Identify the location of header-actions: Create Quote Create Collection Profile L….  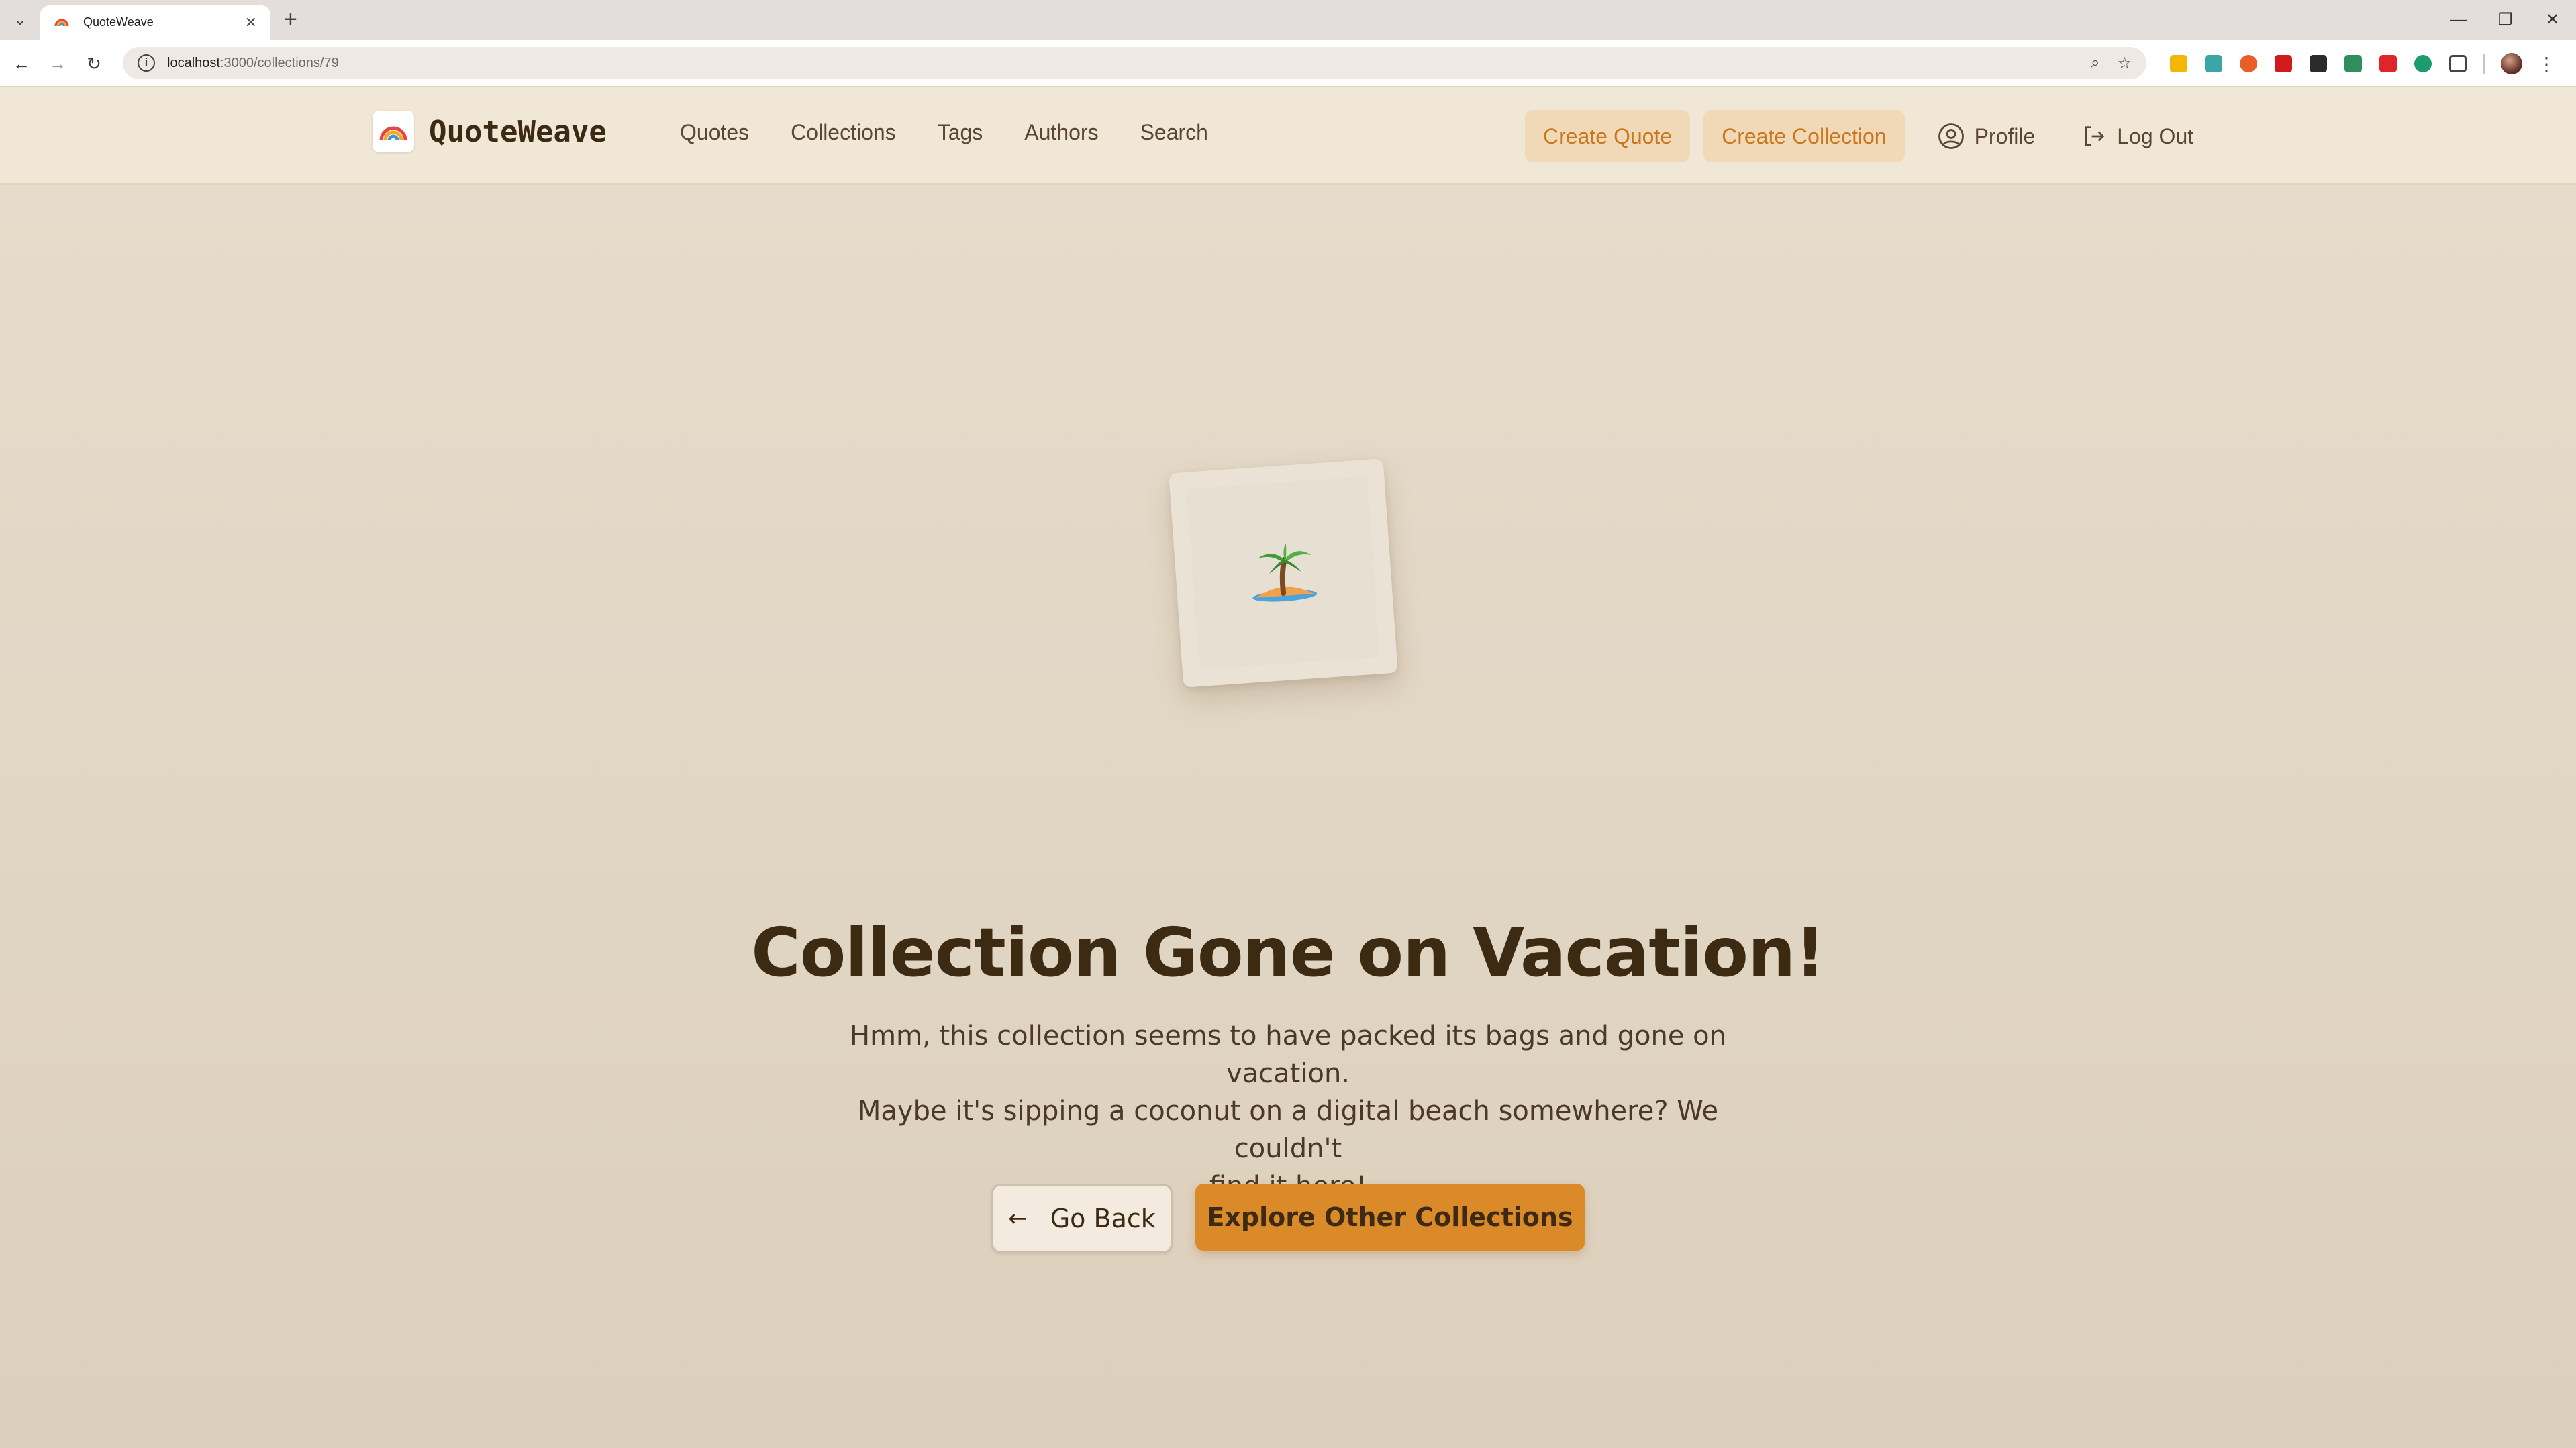
(1872, 136).